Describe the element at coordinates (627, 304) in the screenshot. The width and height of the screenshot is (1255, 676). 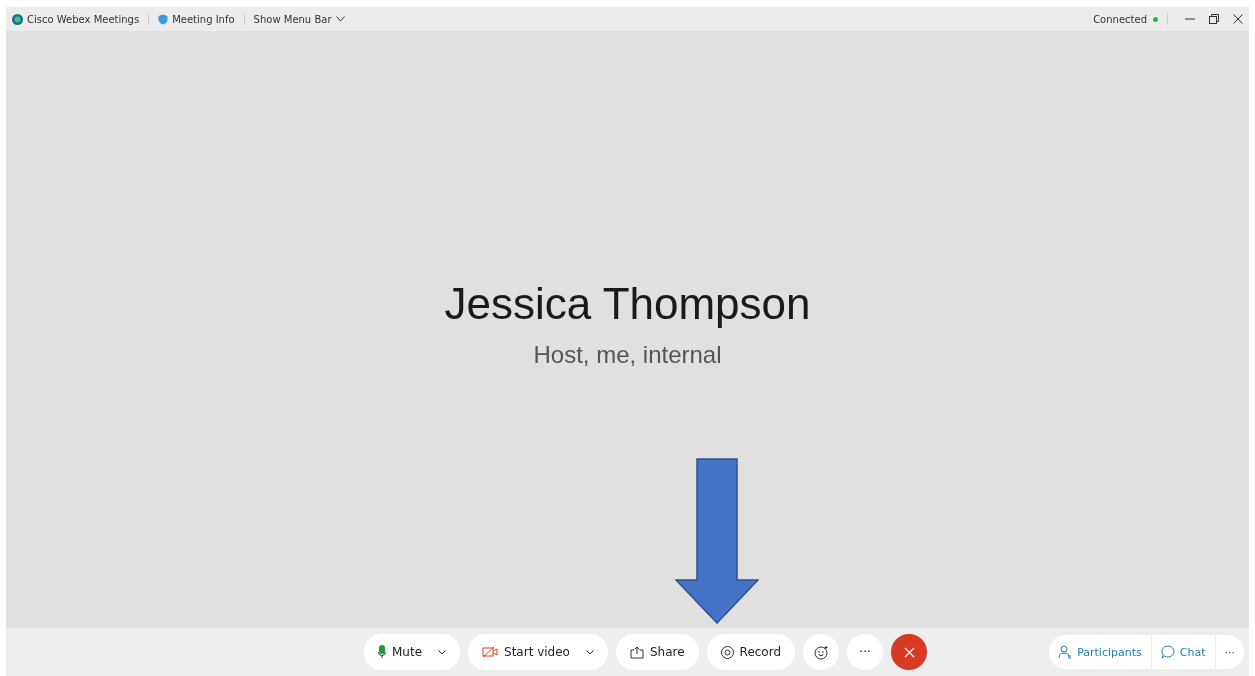
I see `participant-name: Jessica Thompson` at that location.